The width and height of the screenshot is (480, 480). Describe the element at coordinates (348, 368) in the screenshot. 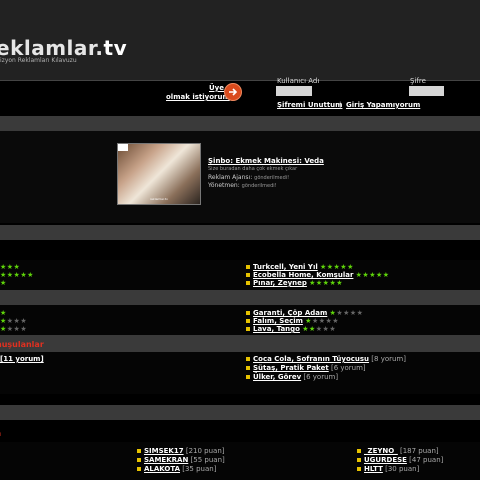

I see `comment-count: [6 yorum]` at that location.